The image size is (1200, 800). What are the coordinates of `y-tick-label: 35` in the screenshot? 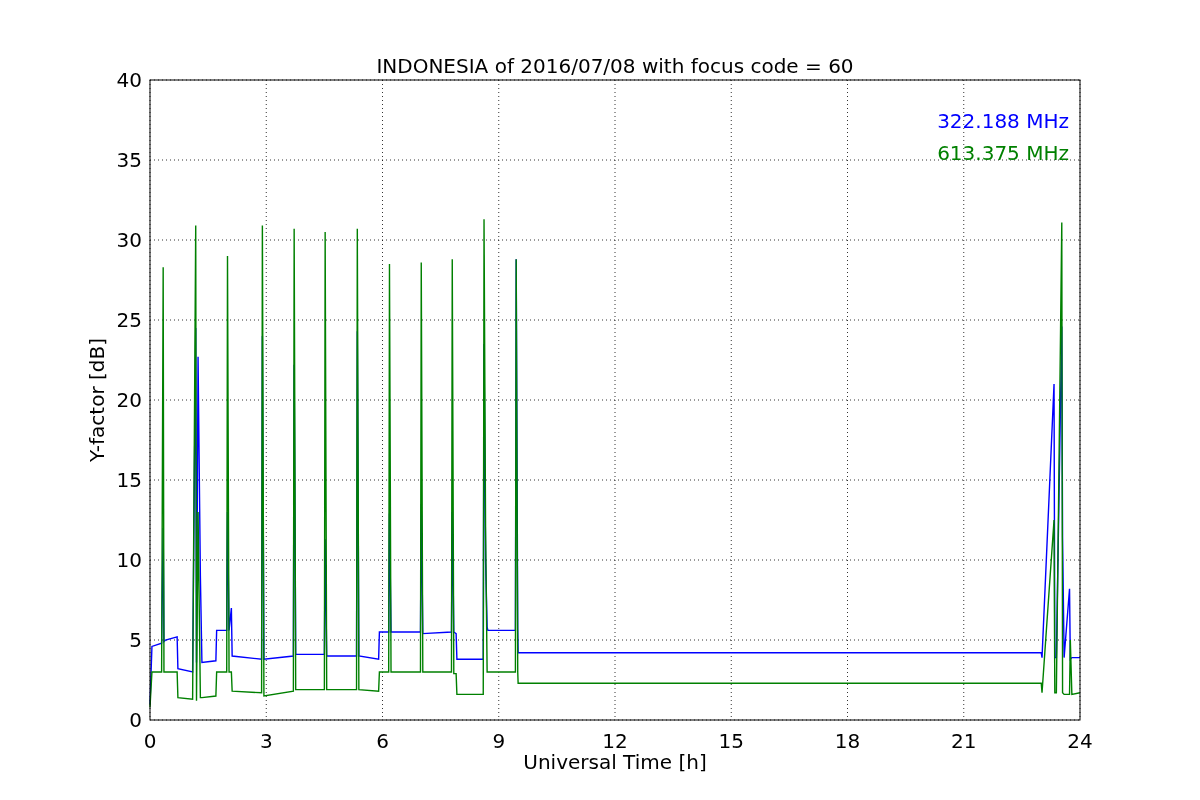 It's located at (129, 160).